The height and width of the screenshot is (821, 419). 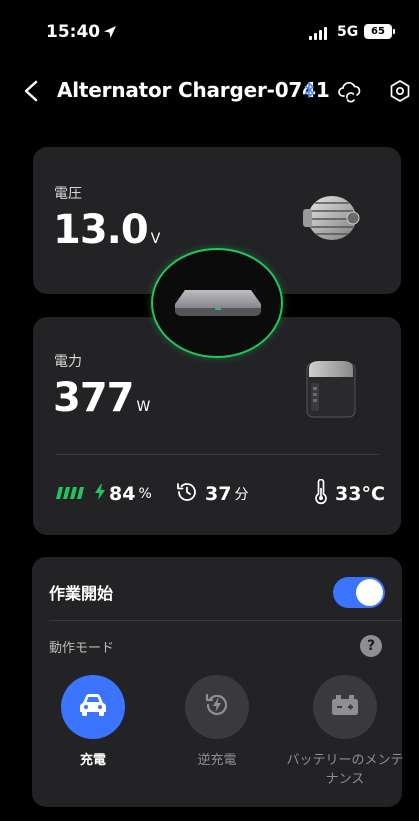 I want to click on battery-stat: 84%, so click(x=102, y=494).